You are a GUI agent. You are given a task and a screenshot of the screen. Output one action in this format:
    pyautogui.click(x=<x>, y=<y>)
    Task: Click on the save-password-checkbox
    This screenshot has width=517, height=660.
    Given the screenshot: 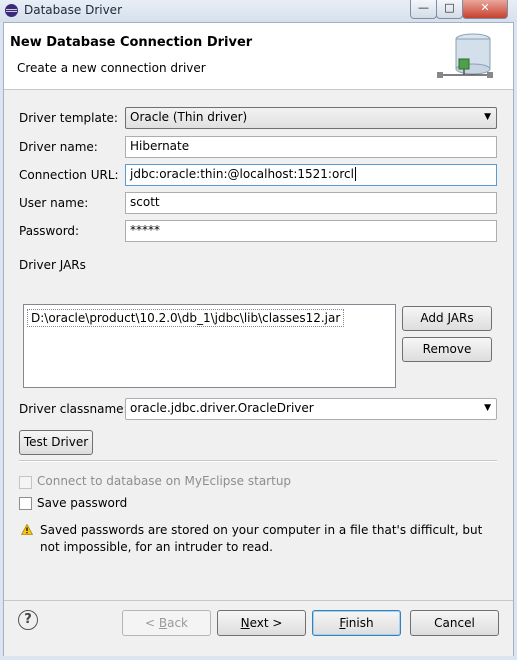 What is the action you would take?
    pyautogui.click(x=25, y=503)
    